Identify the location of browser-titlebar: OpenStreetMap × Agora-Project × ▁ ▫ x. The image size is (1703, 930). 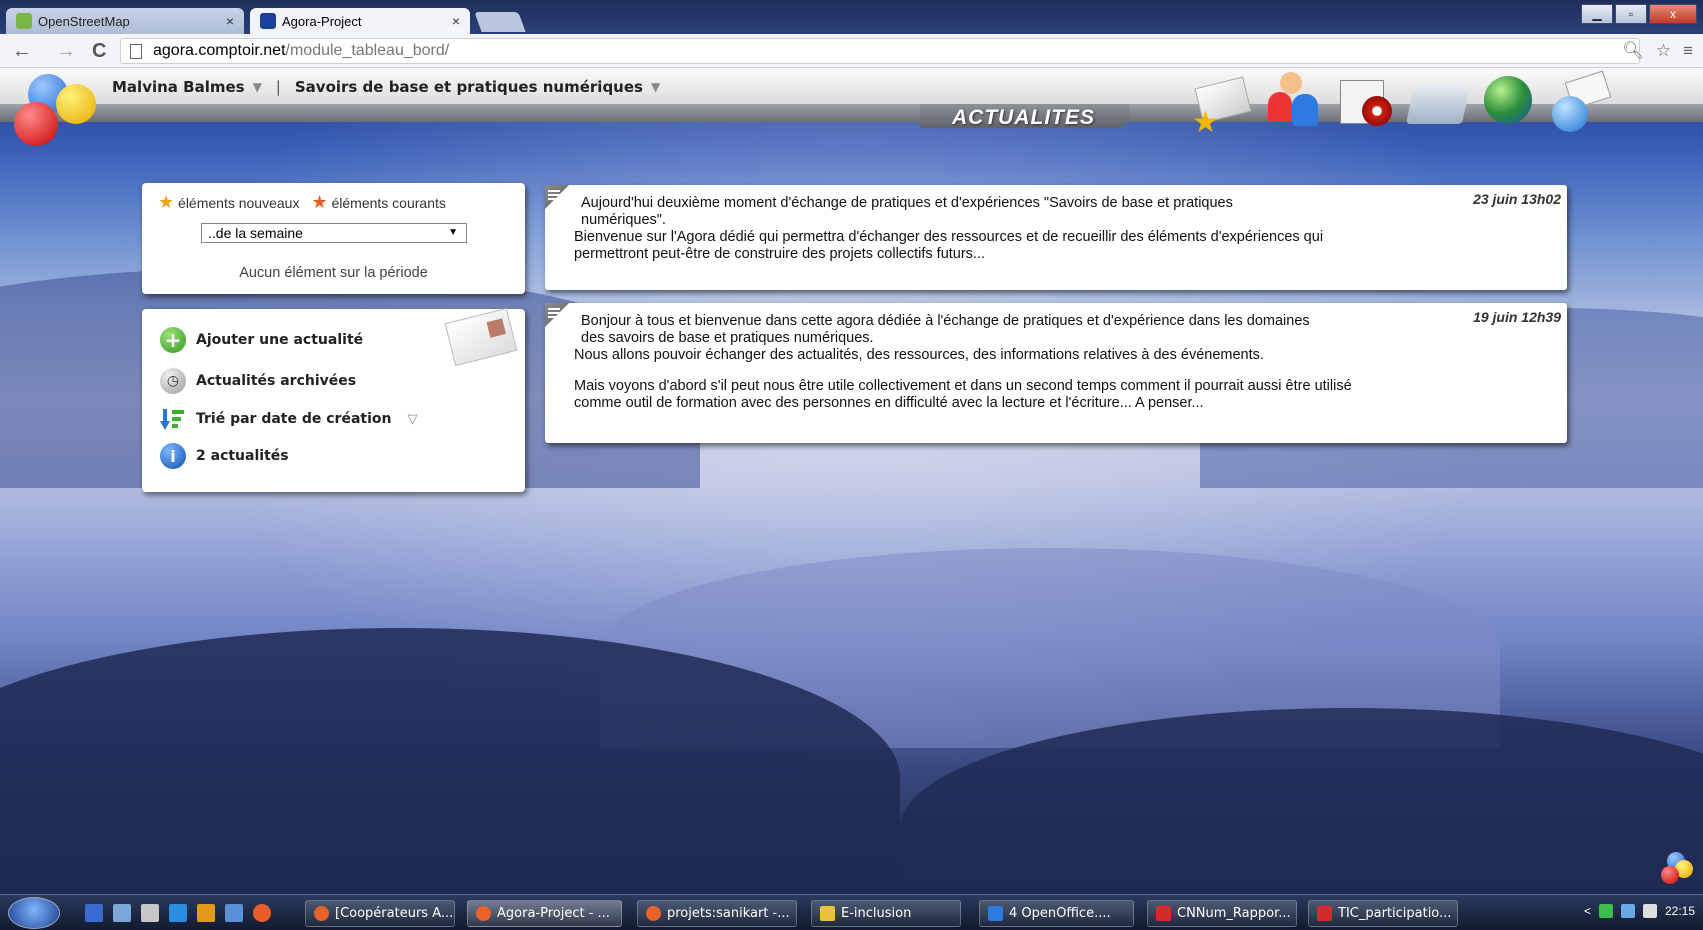
(851, 17).